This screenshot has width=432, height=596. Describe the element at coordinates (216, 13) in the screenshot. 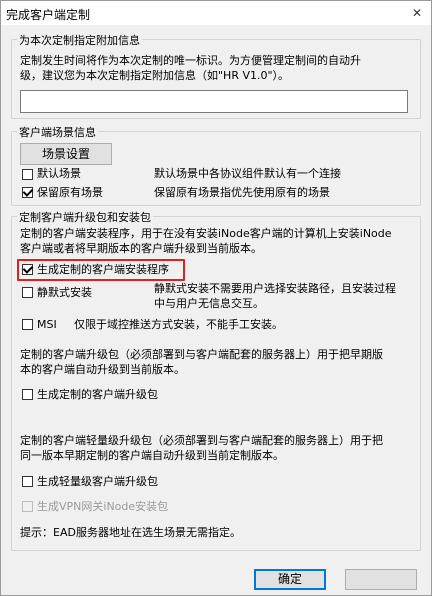

I see `title-bar: 完成客户端定制 ✕` at that location.